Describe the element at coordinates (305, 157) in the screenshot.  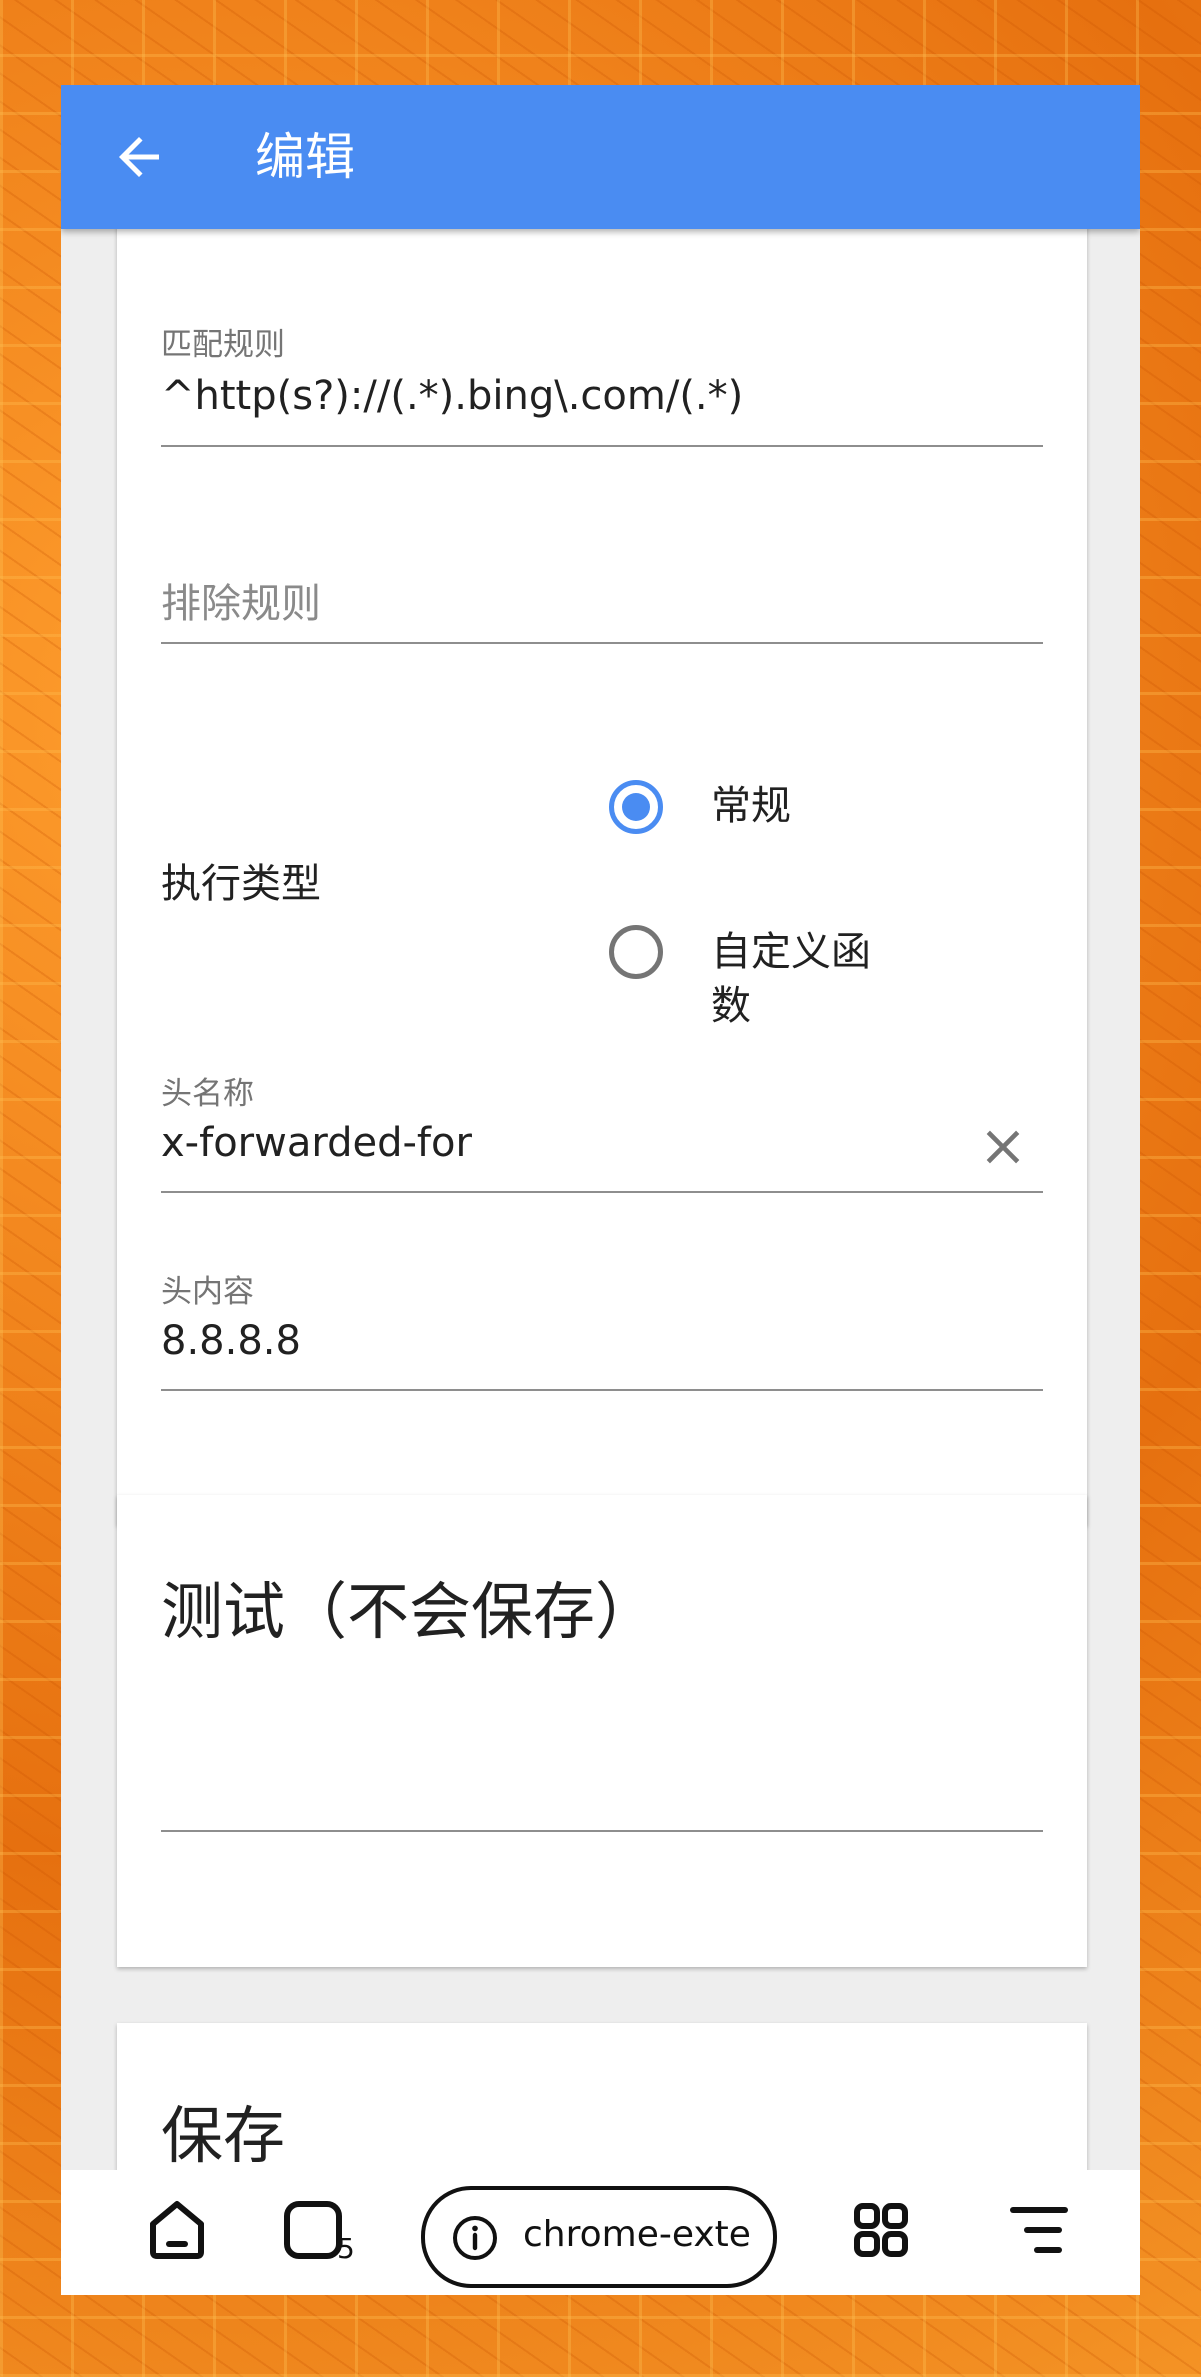
I see `page-title: 编辑` at that location.